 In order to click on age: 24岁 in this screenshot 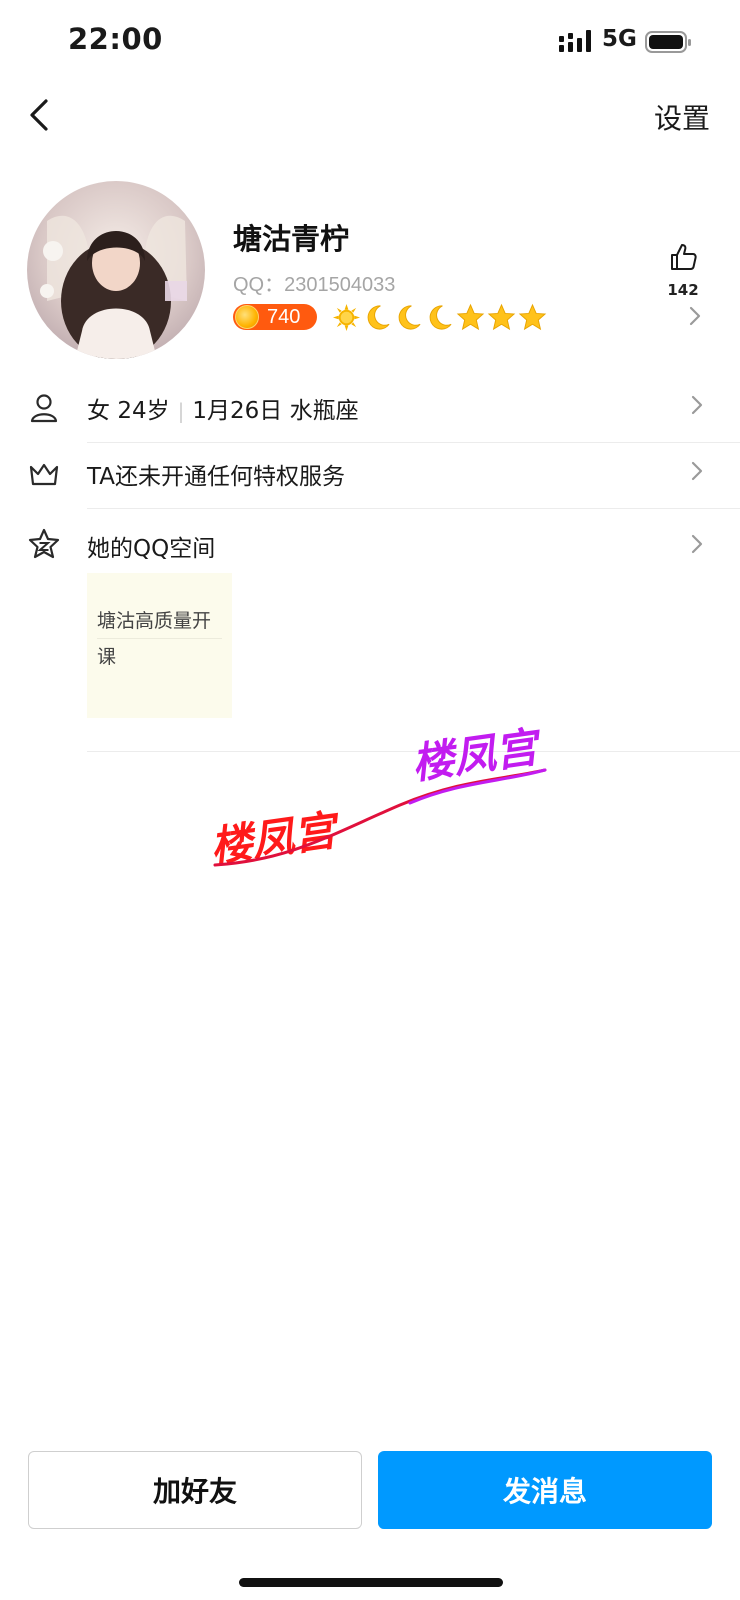, I will do `click(143, 411)`.